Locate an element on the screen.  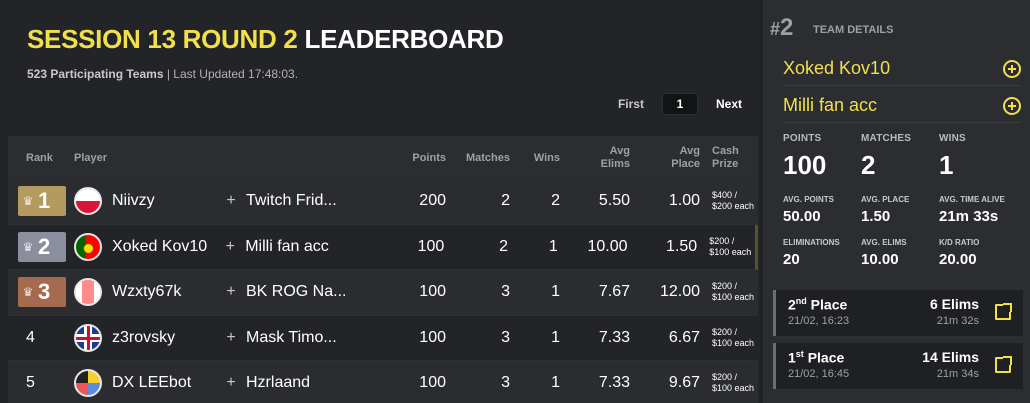
france-flag-icon is located at coordinates (88, 292).